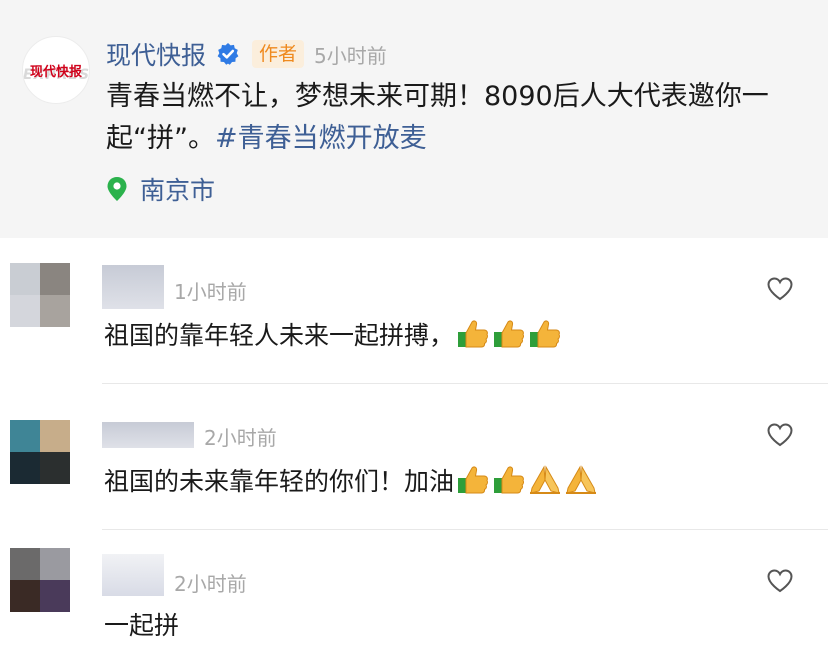 This screenshot has height=662, width=828. Describe the element at coordinates (210, 292) in the screenshot. I see `comment-time: 1小时前` at that location.